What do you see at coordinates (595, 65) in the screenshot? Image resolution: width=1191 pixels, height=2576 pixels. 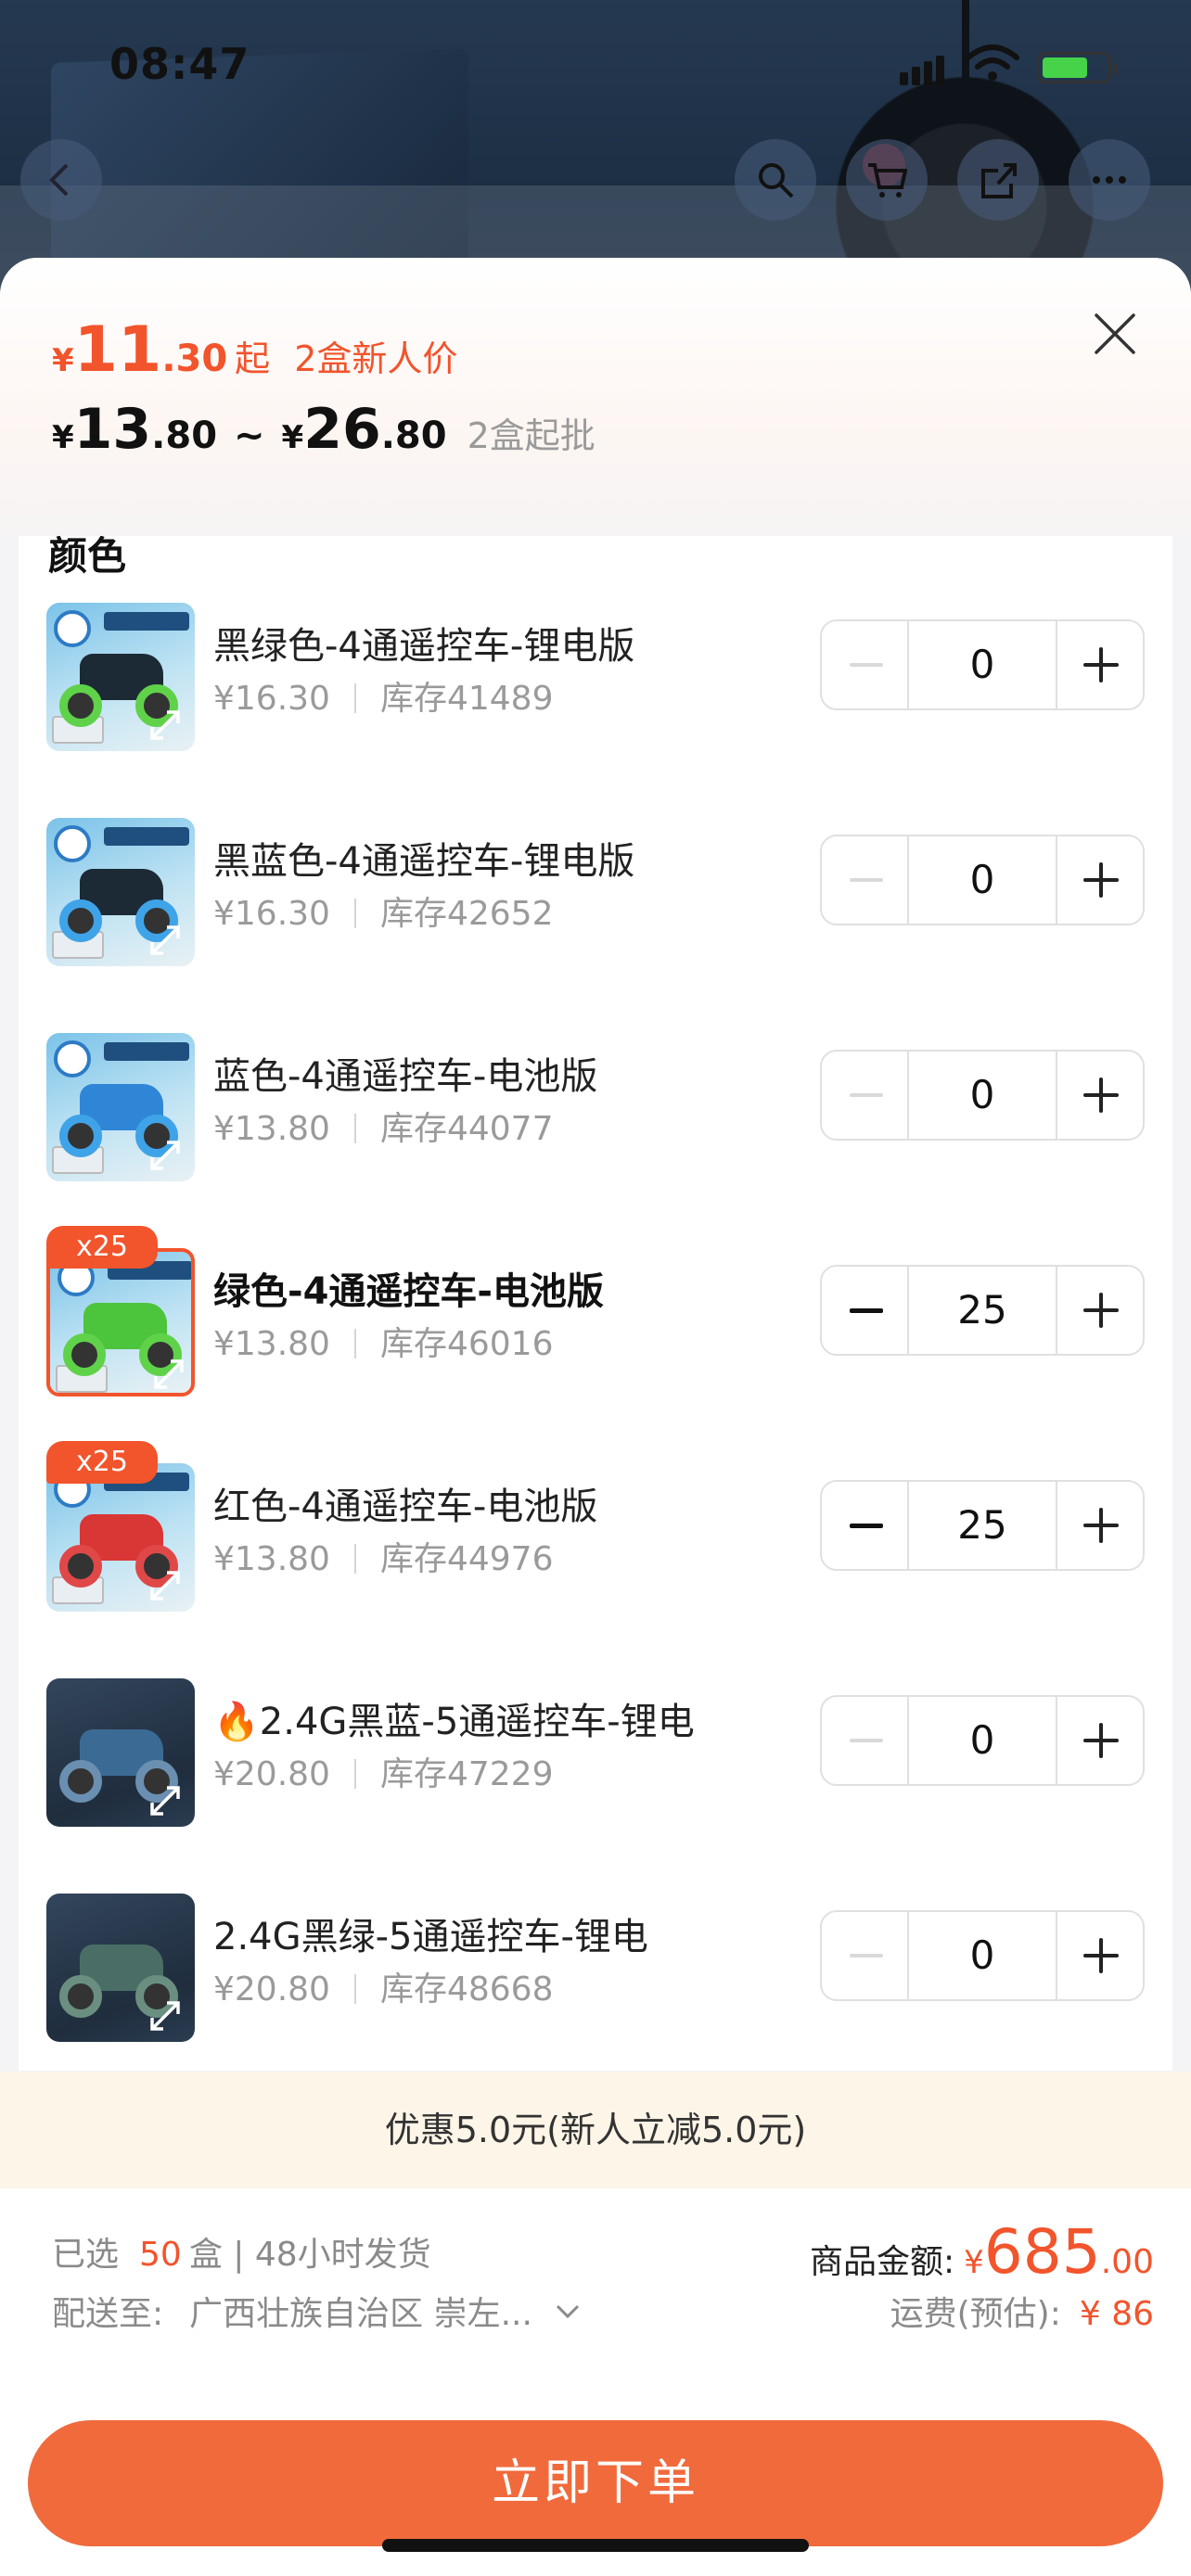 I see `status-bar: 08:47` at bounding box center [595, 65].